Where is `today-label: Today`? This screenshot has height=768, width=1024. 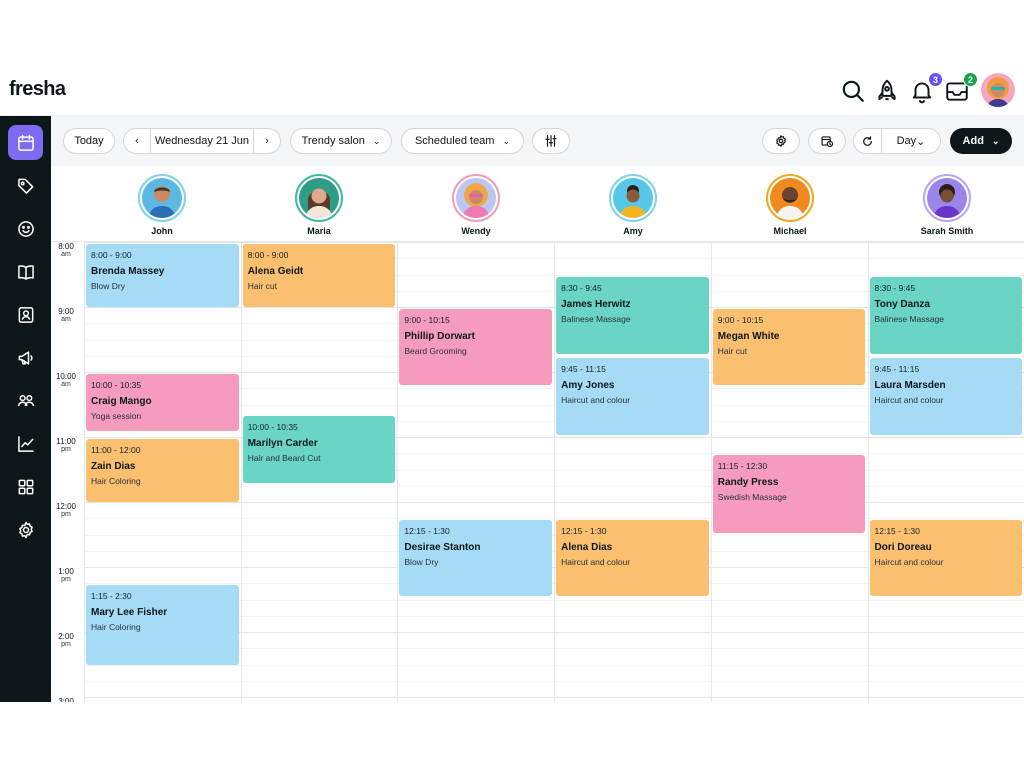 today-label: Today is located at coordinates (89, 141).